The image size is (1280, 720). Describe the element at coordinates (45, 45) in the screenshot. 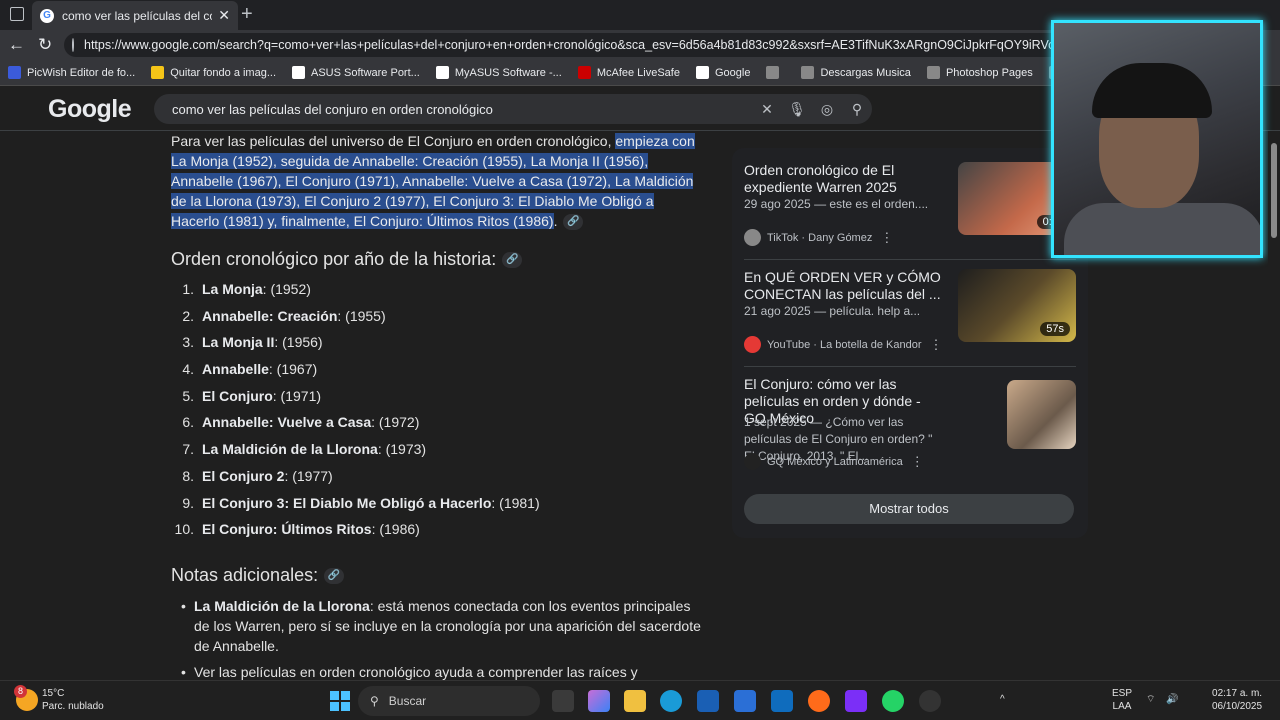

I see `reload-icon: ↻` at that location.